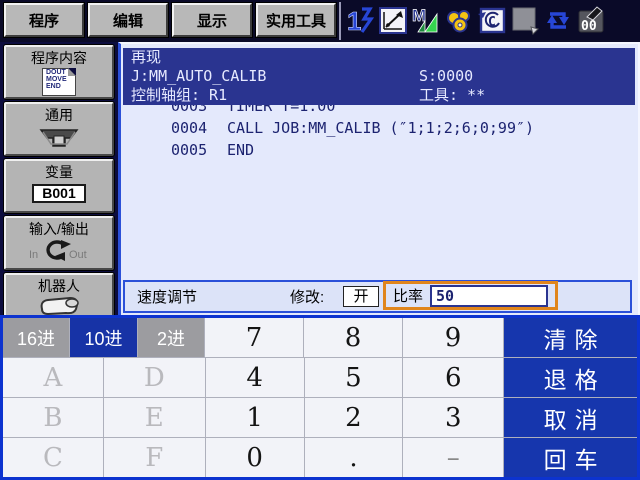 The image size is (640, 480). I want to click on keypad-key-1: 1, so click(254, 417).